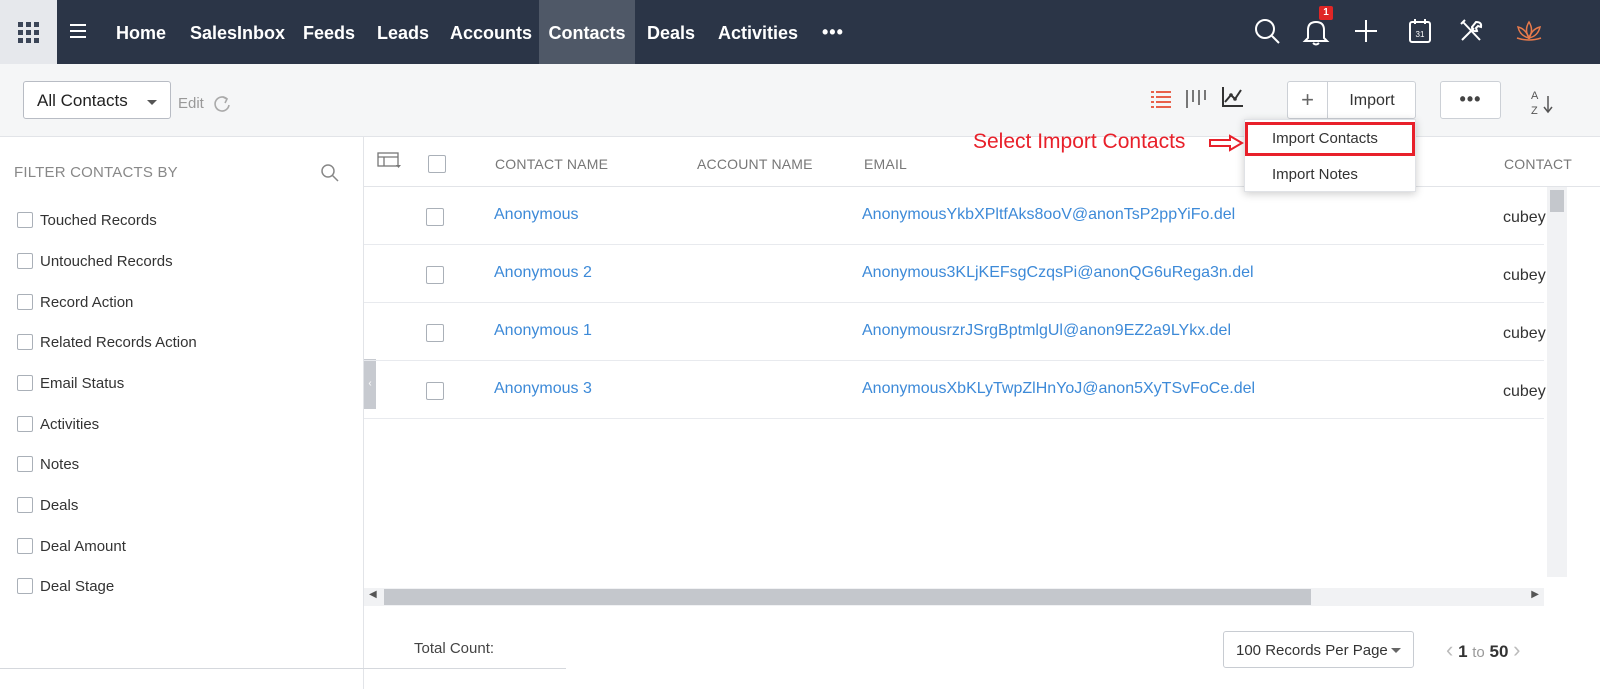 This screenshot has height=689, width=1600. What do you see at coordinates (1366, 31) in the screenshot?
I see `plus-icon` at bounding box center [1366, 31].